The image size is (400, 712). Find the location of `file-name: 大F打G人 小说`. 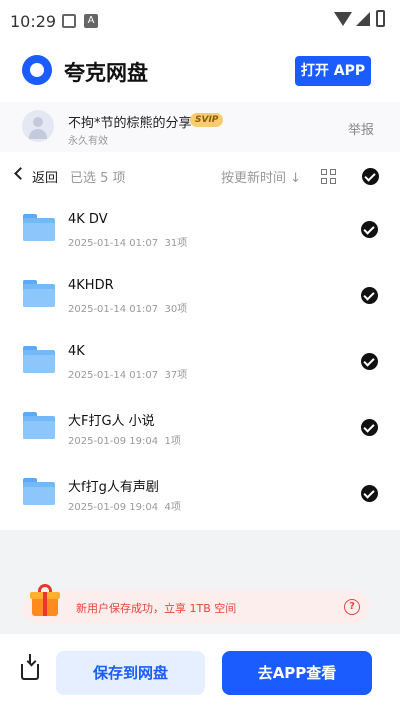

file-name: 大F打G人 小说 is located at coordinates (111, 421).